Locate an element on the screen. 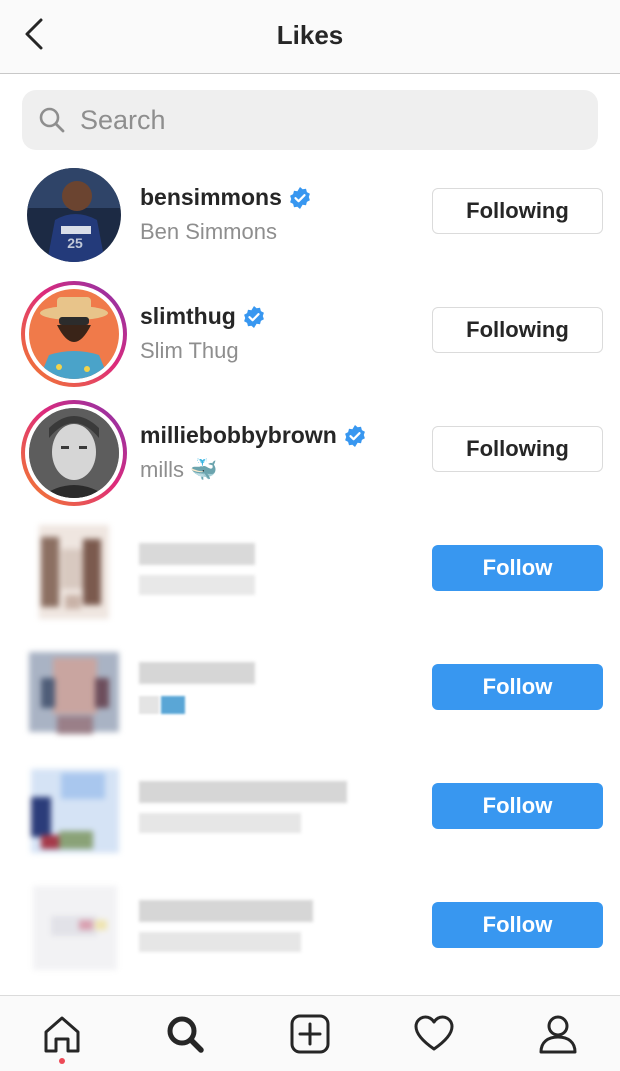  nav-home is located at coordinates (62, 1034).